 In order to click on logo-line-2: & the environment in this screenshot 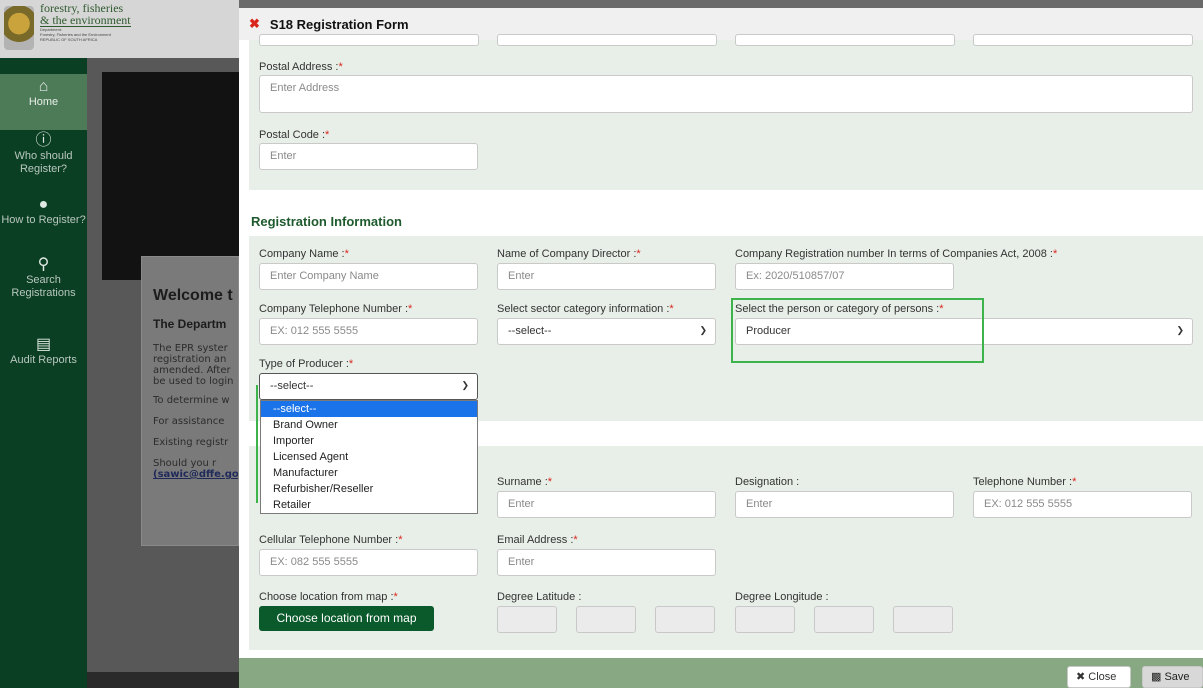, I will do `click(85, 20)`.